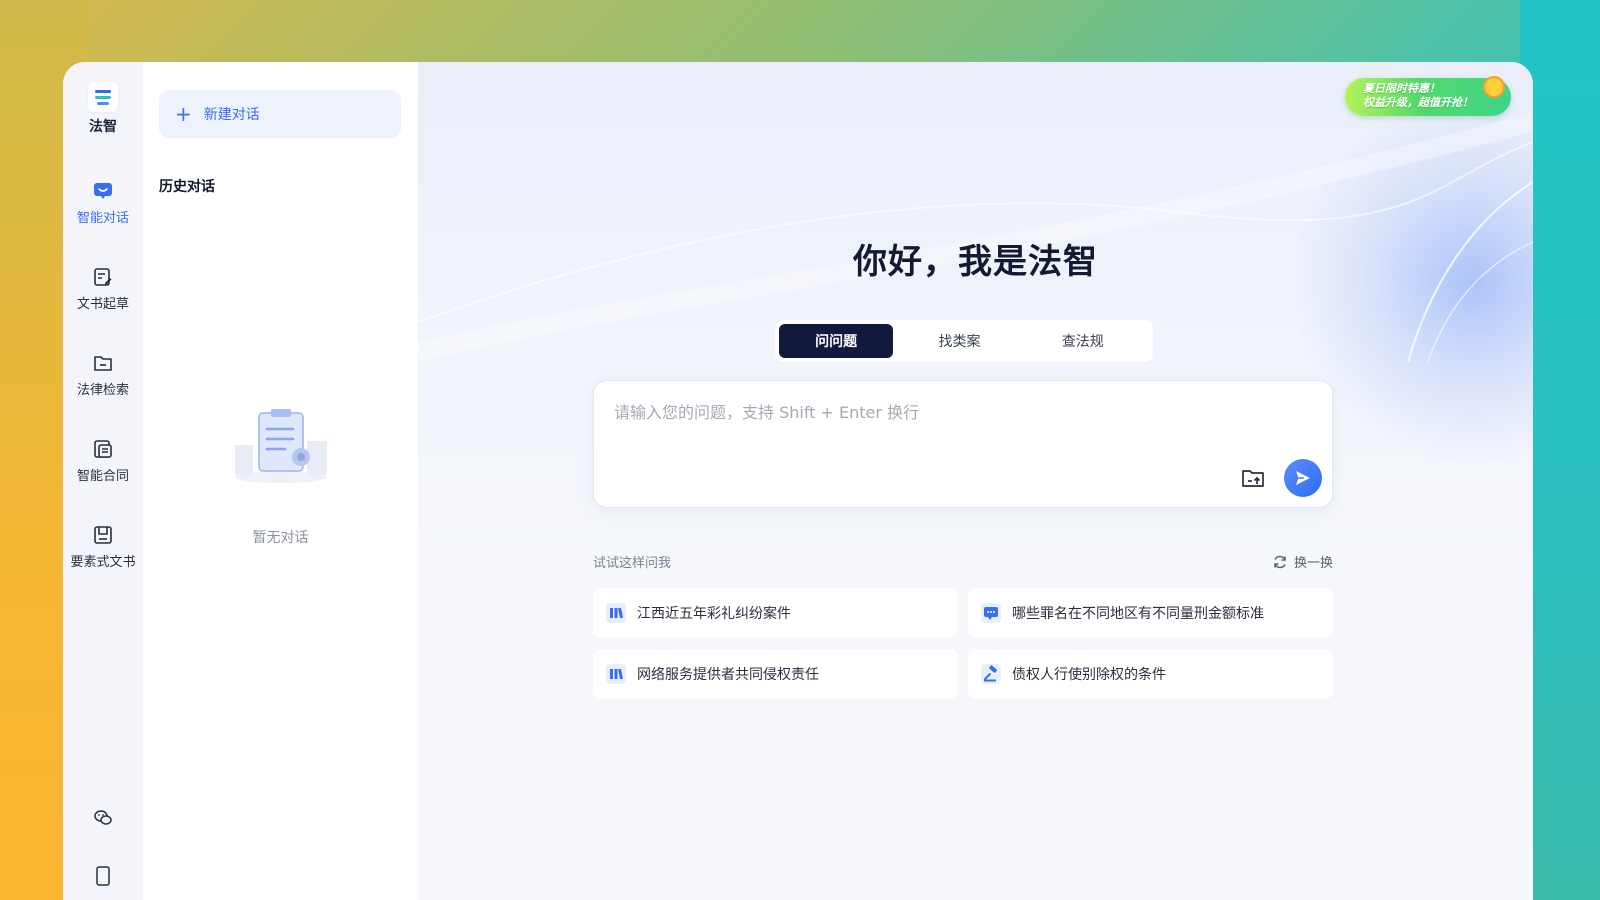 The height and width of the screenshot is (900, 1600). Describe the element at coordinates (103, 363) in the screenshot. I see `folder-icon` at that location.